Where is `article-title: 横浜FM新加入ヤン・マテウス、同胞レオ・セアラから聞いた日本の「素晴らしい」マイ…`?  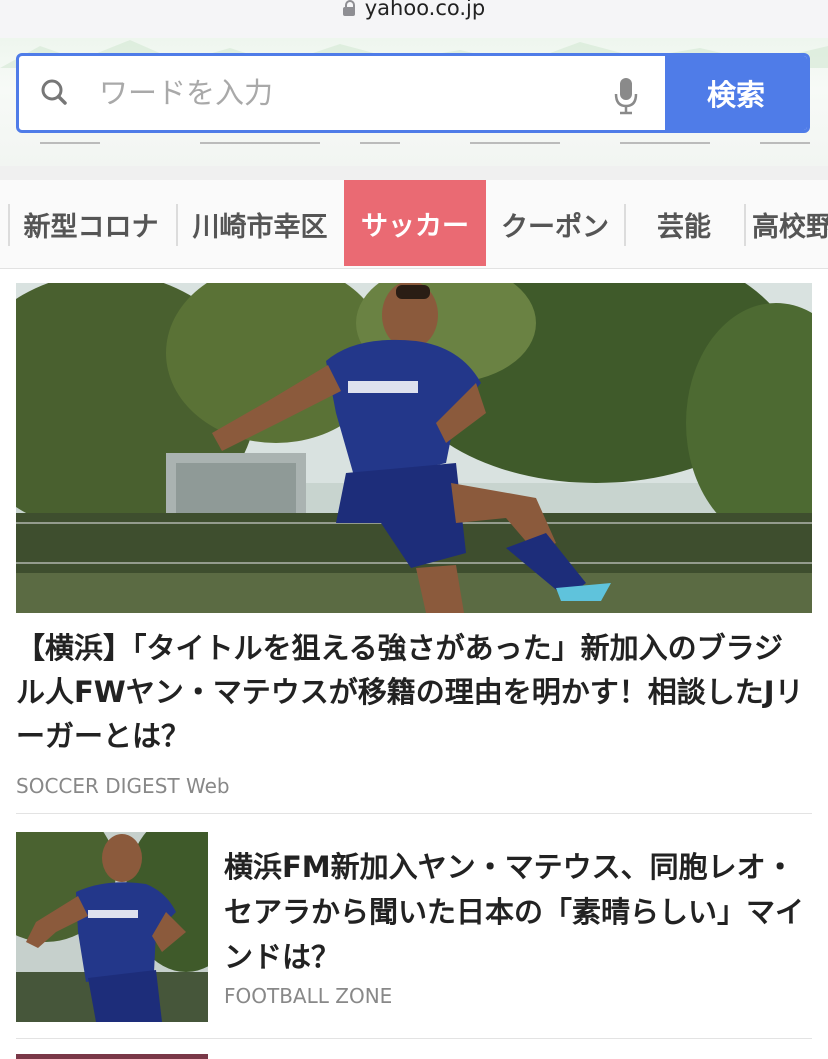 article-title: 横浜FM新加入ヤン・マテウス、同胞レオ・セアラから聞いた日本の「素晴らしい」マイ… is located at coordinates (519, 912).